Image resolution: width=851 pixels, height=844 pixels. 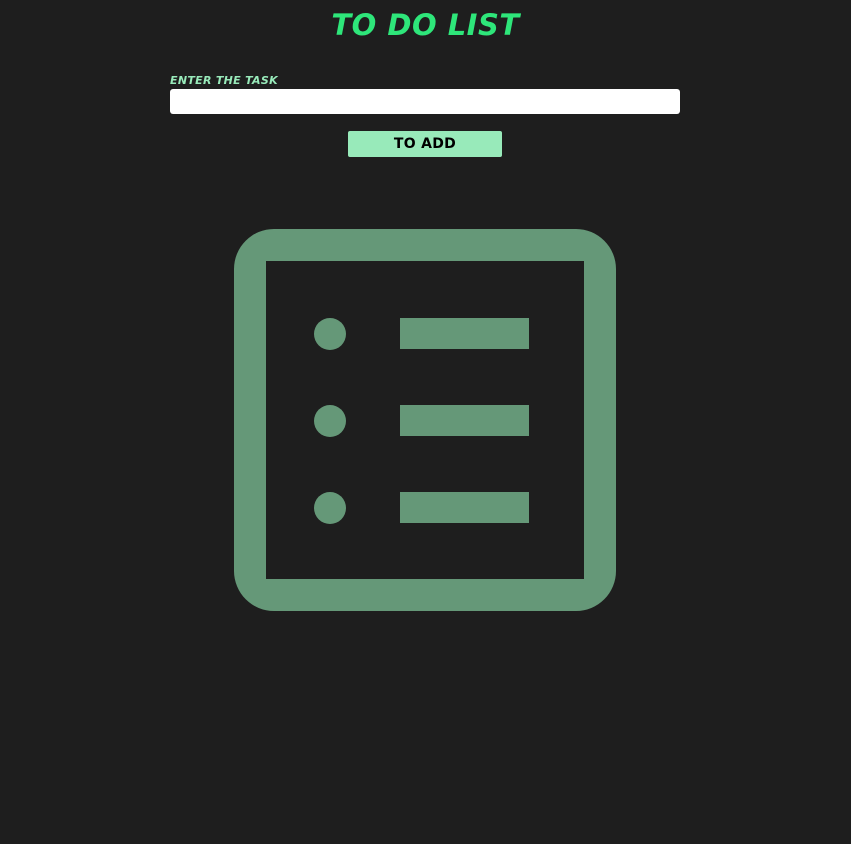 What do you see at coordinates (425, 144) in the screenshot?
I see `add-task-button: TO ADD` at bounding box center [425, 144].